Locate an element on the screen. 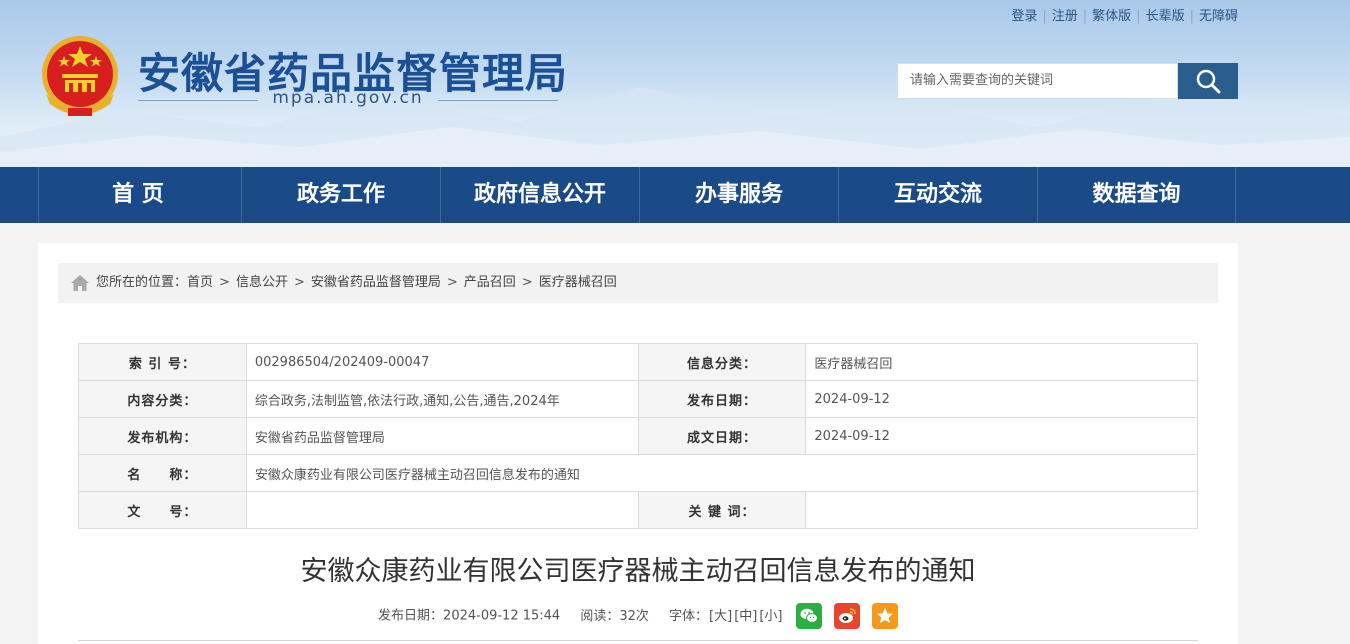 The image size is (1350, 644). publish-date-value: 2024-09-12 is located at coordinates (1001, 399).